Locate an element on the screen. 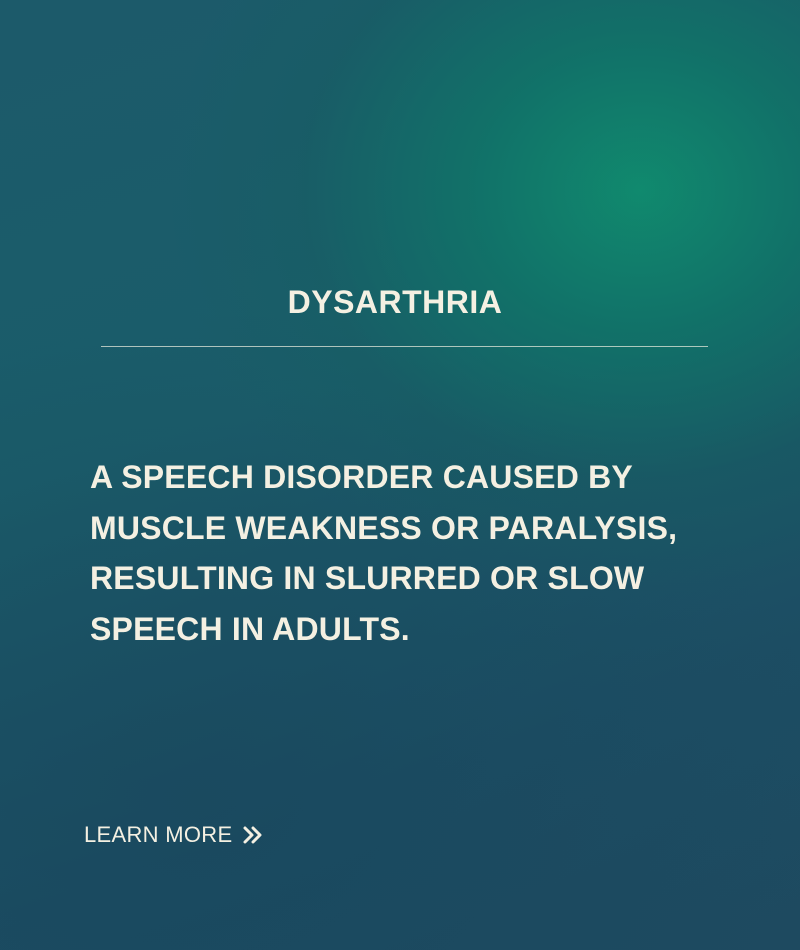 The width and height of the screenshot is (800, 950). card-title: DYSARTHRIA is located at coordinates (395, 302).